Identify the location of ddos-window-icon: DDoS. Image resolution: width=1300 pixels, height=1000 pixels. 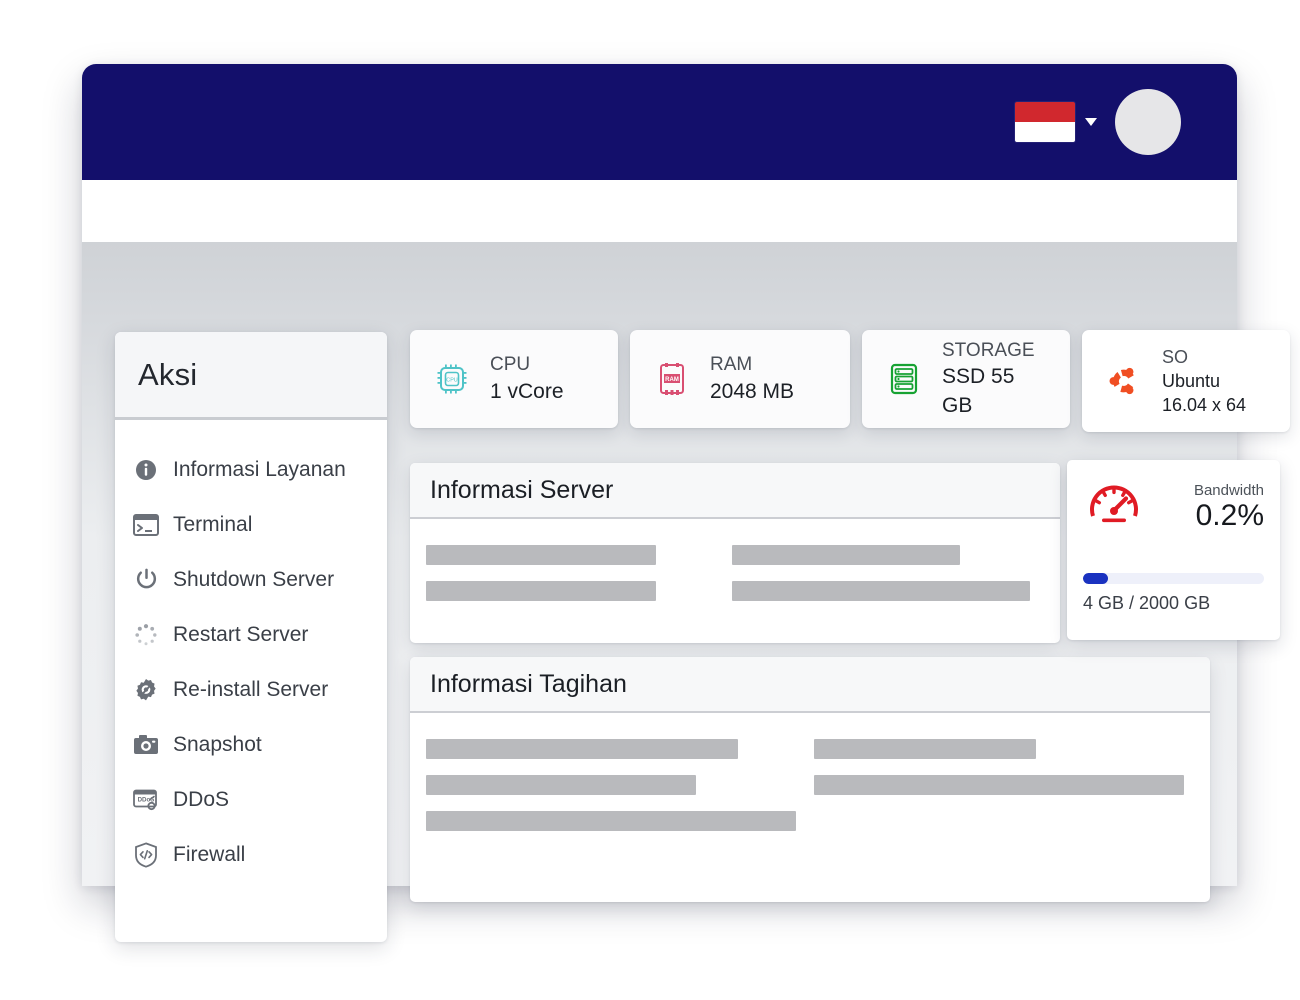
(146, 800).